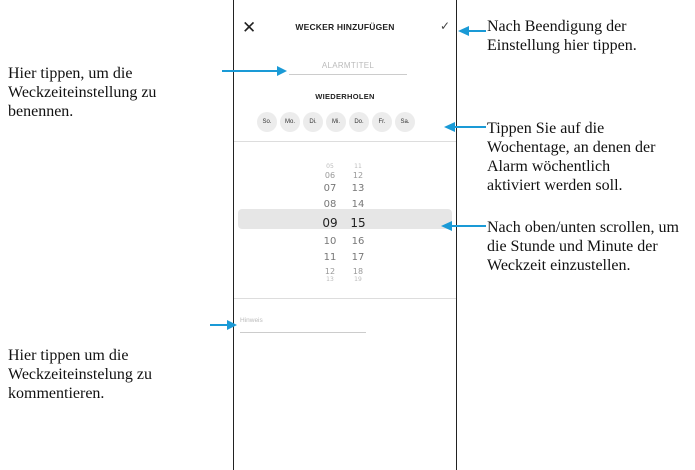 The image size is (695, 470). What do you see at coordinates (463, 31) in the screenshot?
I see `arrow-confirm-head` at bounding box center [463, 31].